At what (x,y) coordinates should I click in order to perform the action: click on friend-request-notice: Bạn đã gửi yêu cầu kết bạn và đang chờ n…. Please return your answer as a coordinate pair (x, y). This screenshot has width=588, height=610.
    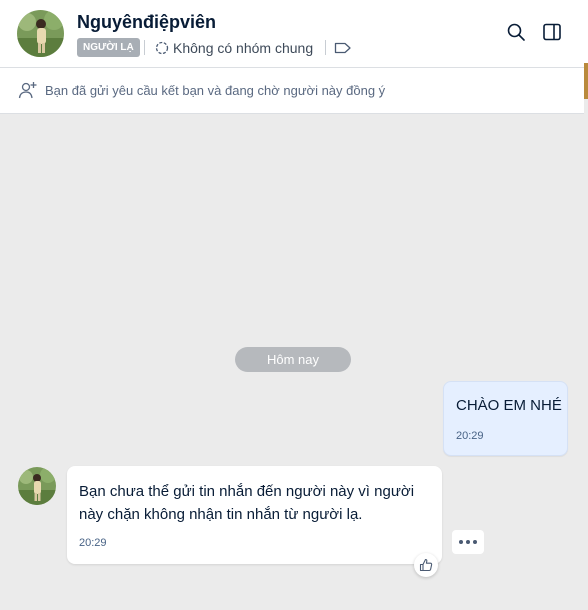
    Looking at the image, I should click on (292, 91).